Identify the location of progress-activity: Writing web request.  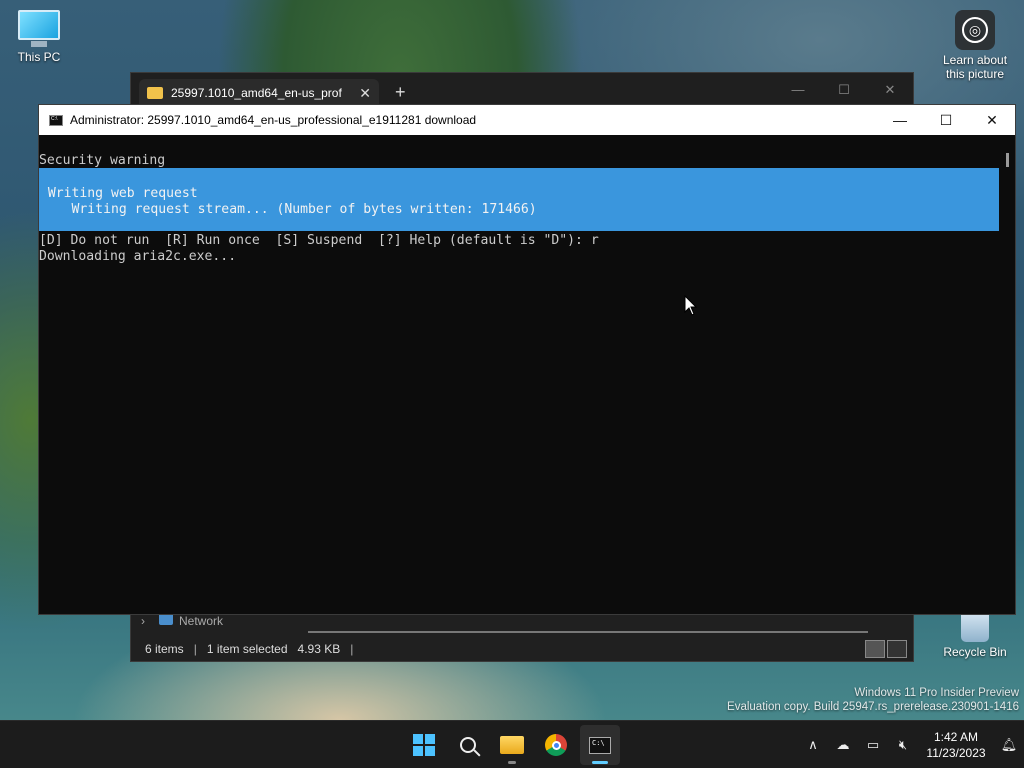
(119, 193).